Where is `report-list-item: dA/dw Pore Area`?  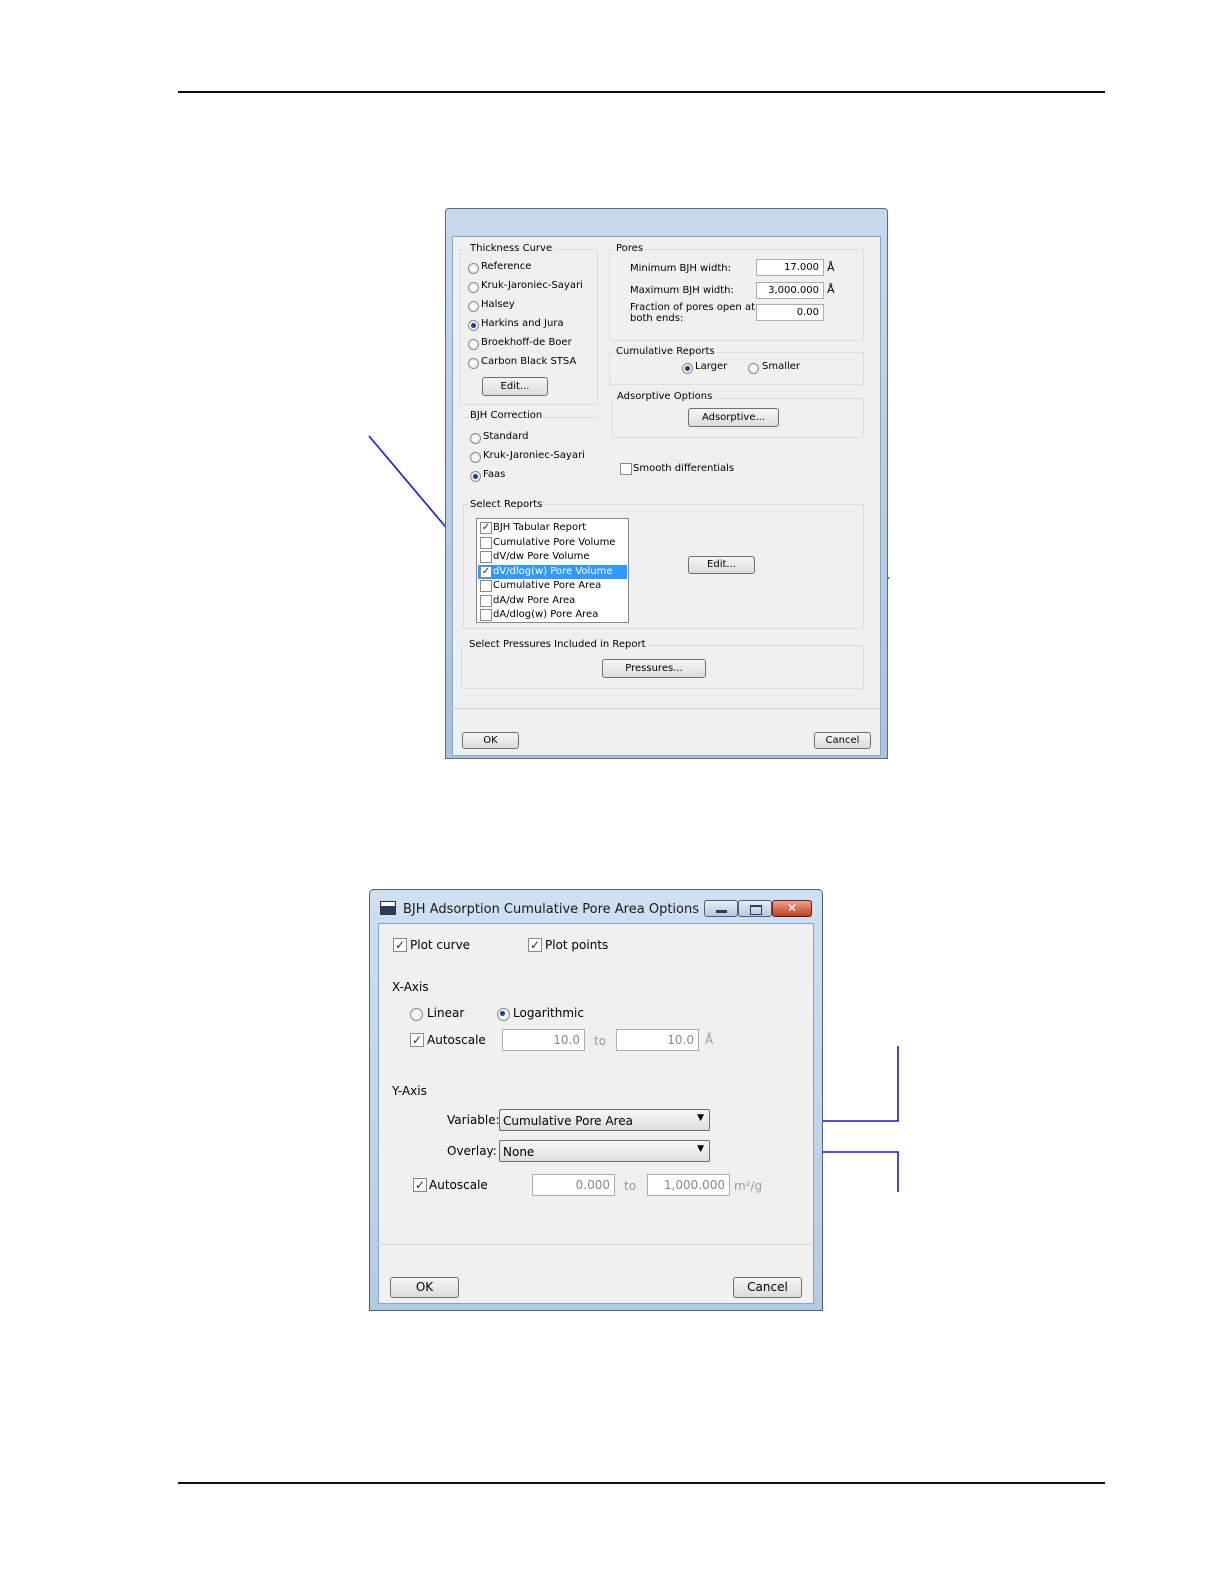
report-list-item: dA/dw Pore Area is located at coordinates (552, 601).